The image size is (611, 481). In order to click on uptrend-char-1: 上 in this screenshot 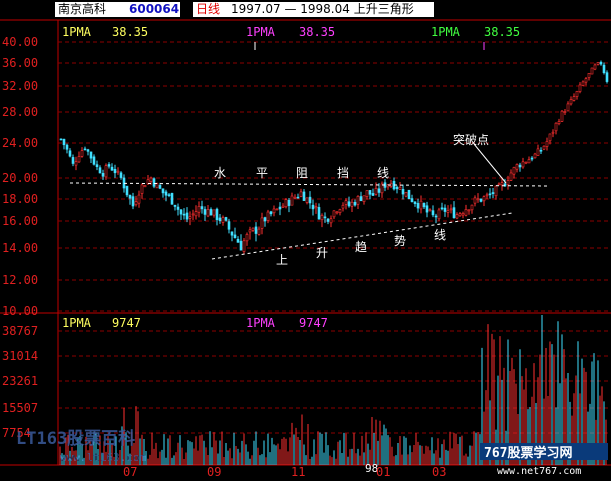, I will do `click(282, 260)`.